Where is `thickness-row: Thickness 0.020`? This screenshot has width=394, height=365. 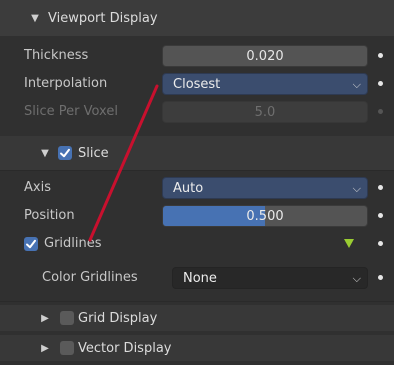 thickness-row: Thickness 0.020 is located at coordinates (197, 56).